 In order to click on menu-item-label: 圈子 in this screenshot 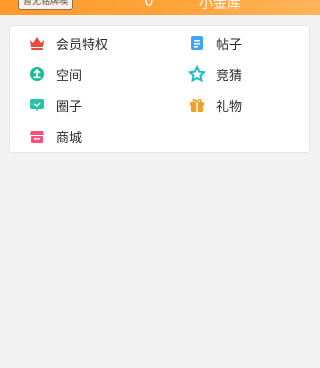, I will do `click(69, 107)`.